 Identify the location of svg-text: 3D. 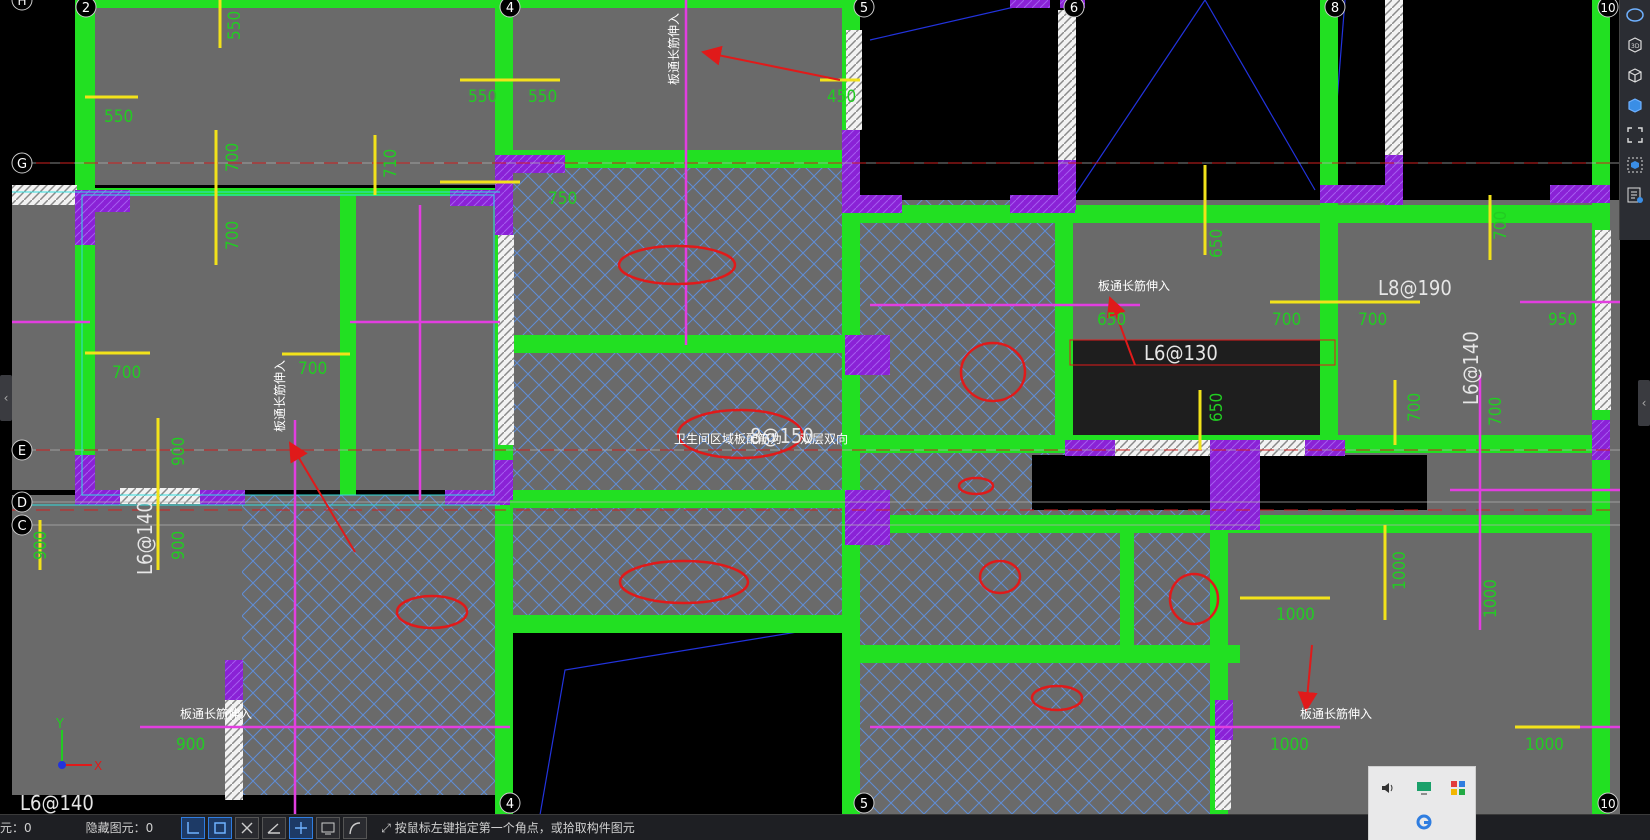
(1635, 46).